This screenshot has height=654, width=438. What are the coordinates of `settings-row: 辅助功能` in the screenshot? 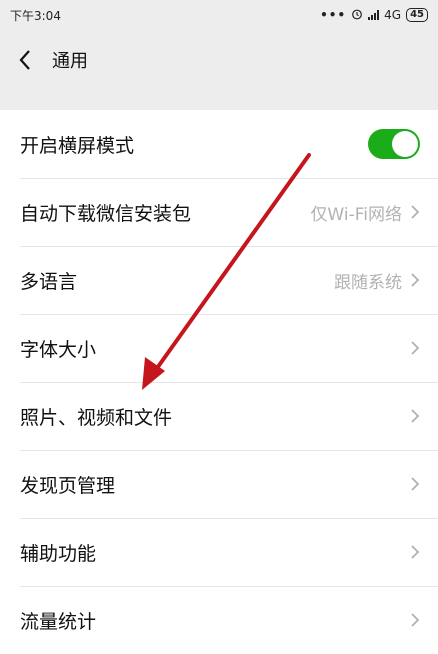 It's located at (219, 552).